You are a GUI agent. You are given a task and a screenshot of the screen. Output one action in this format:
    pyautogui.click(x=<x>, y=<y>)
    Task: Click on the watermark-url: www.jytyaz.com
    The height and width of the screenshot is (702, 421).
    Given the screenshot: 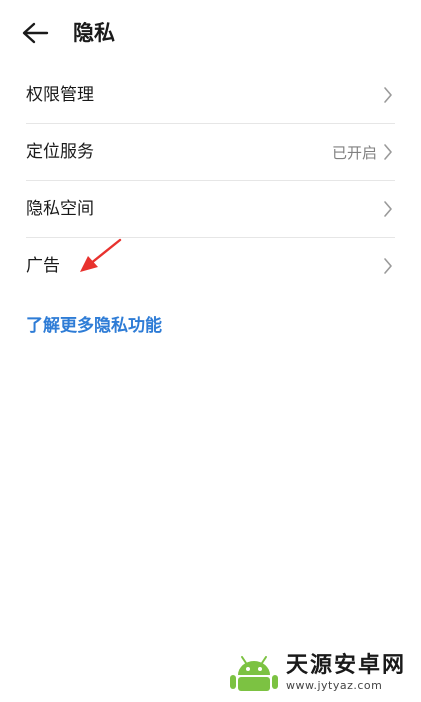 What is the action you would take?
    pyautogui.click(x=334, y=685)
    